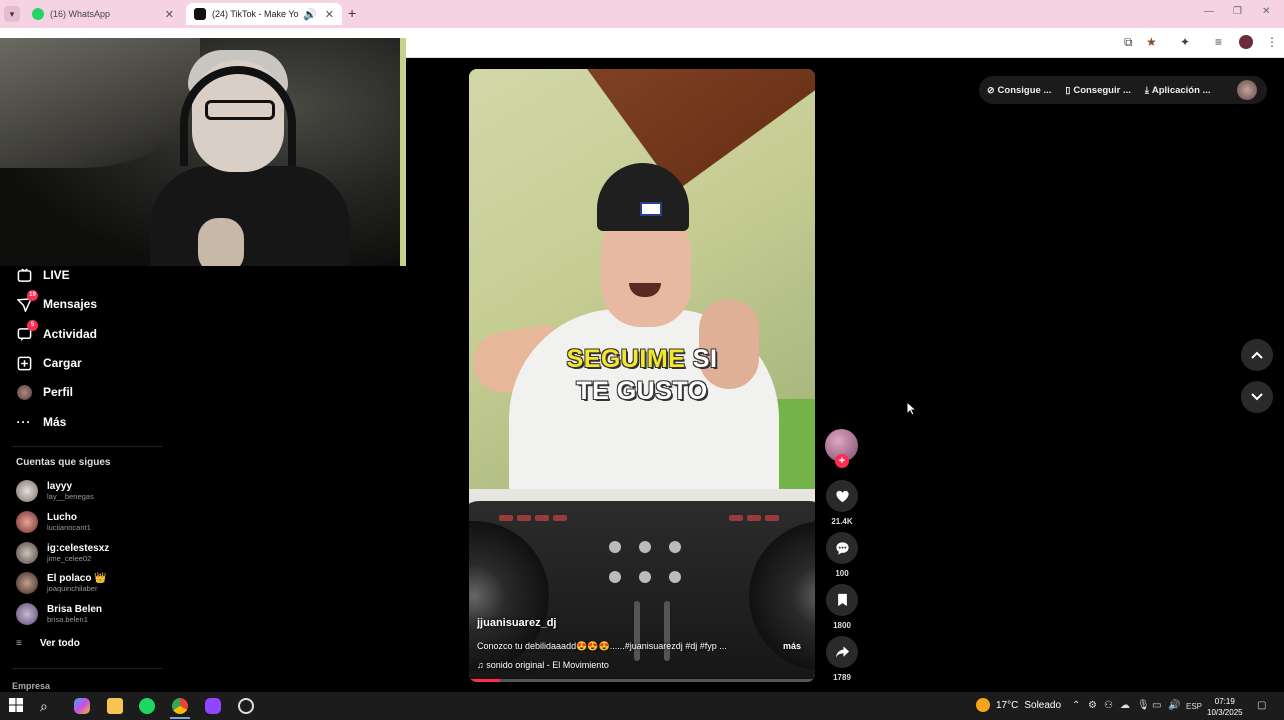  I want to click on see-all-link: ≡ Ver todo, so click(48, 643).